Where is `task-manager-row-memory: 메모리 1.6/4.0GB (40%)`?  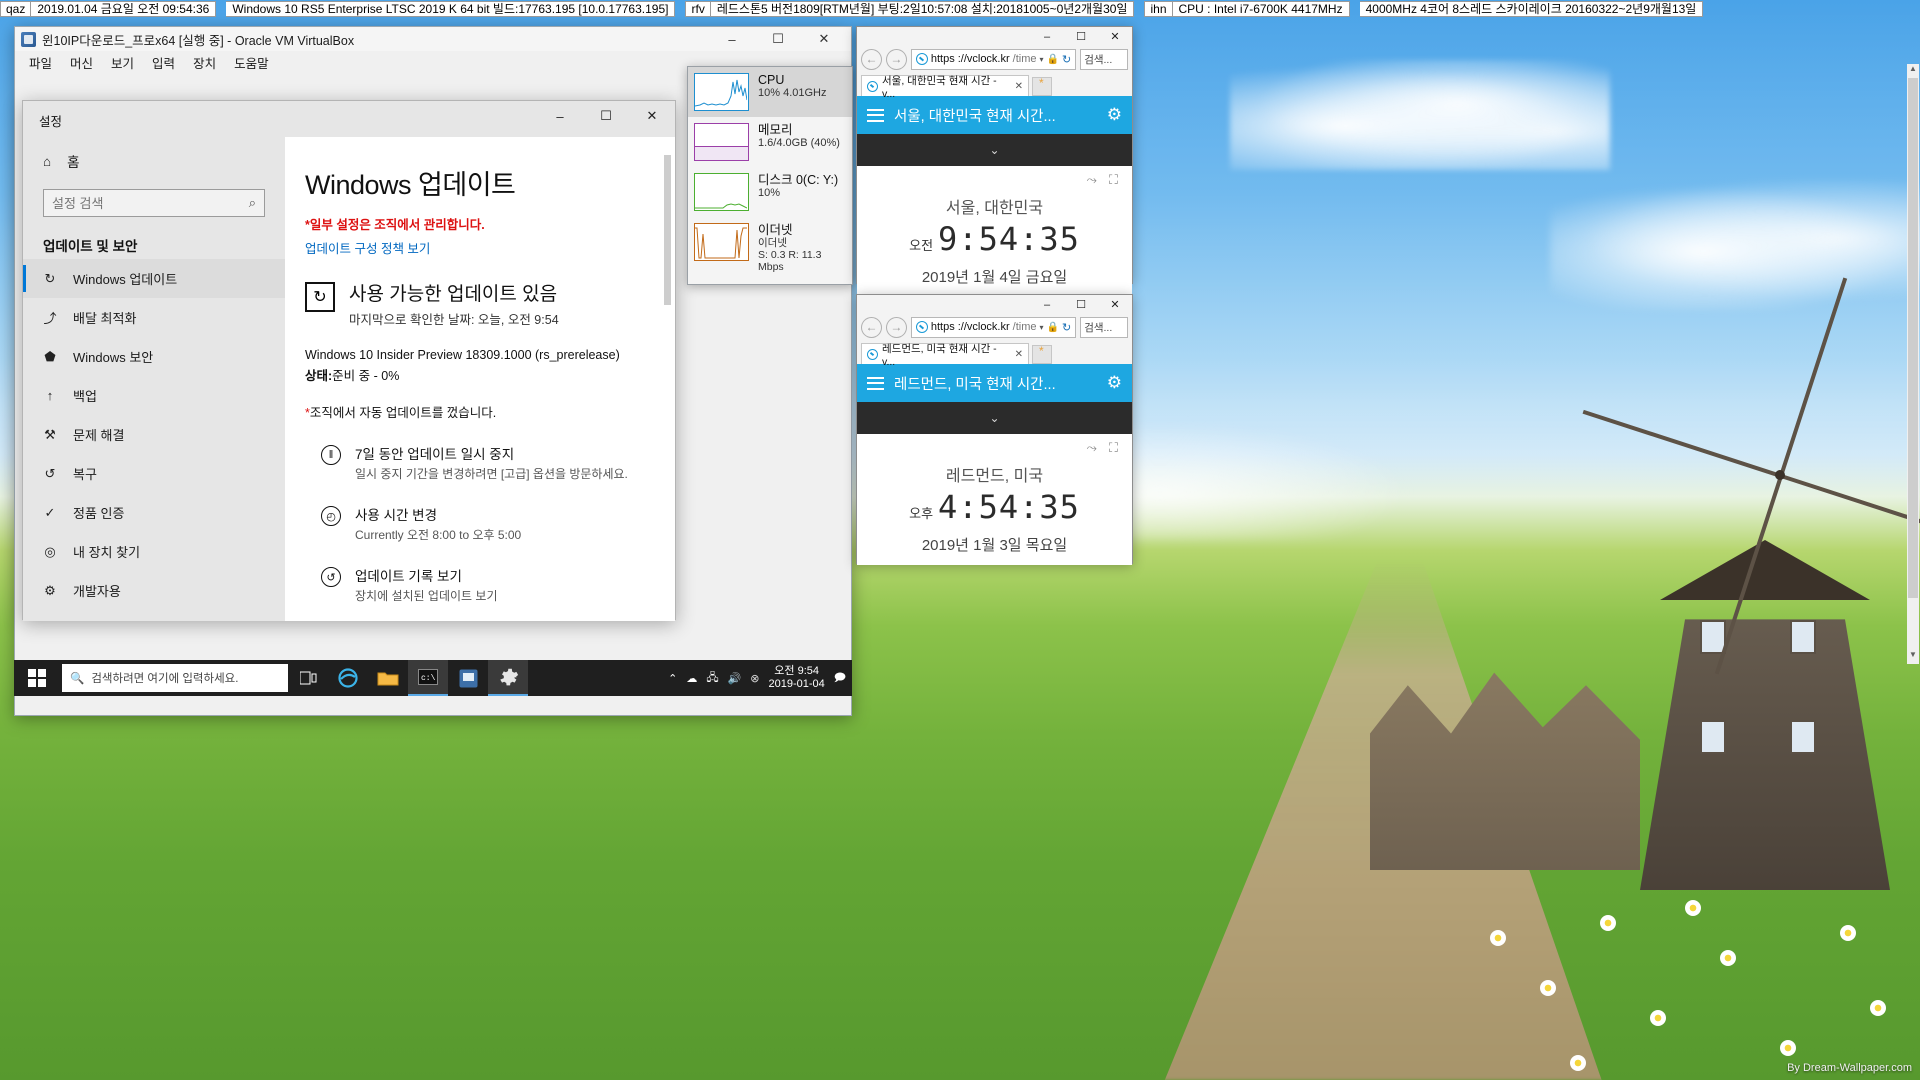 task-manager-row-memory: 메모리 1.6/4.0GB (40%) is located at coordinates (770, 142).